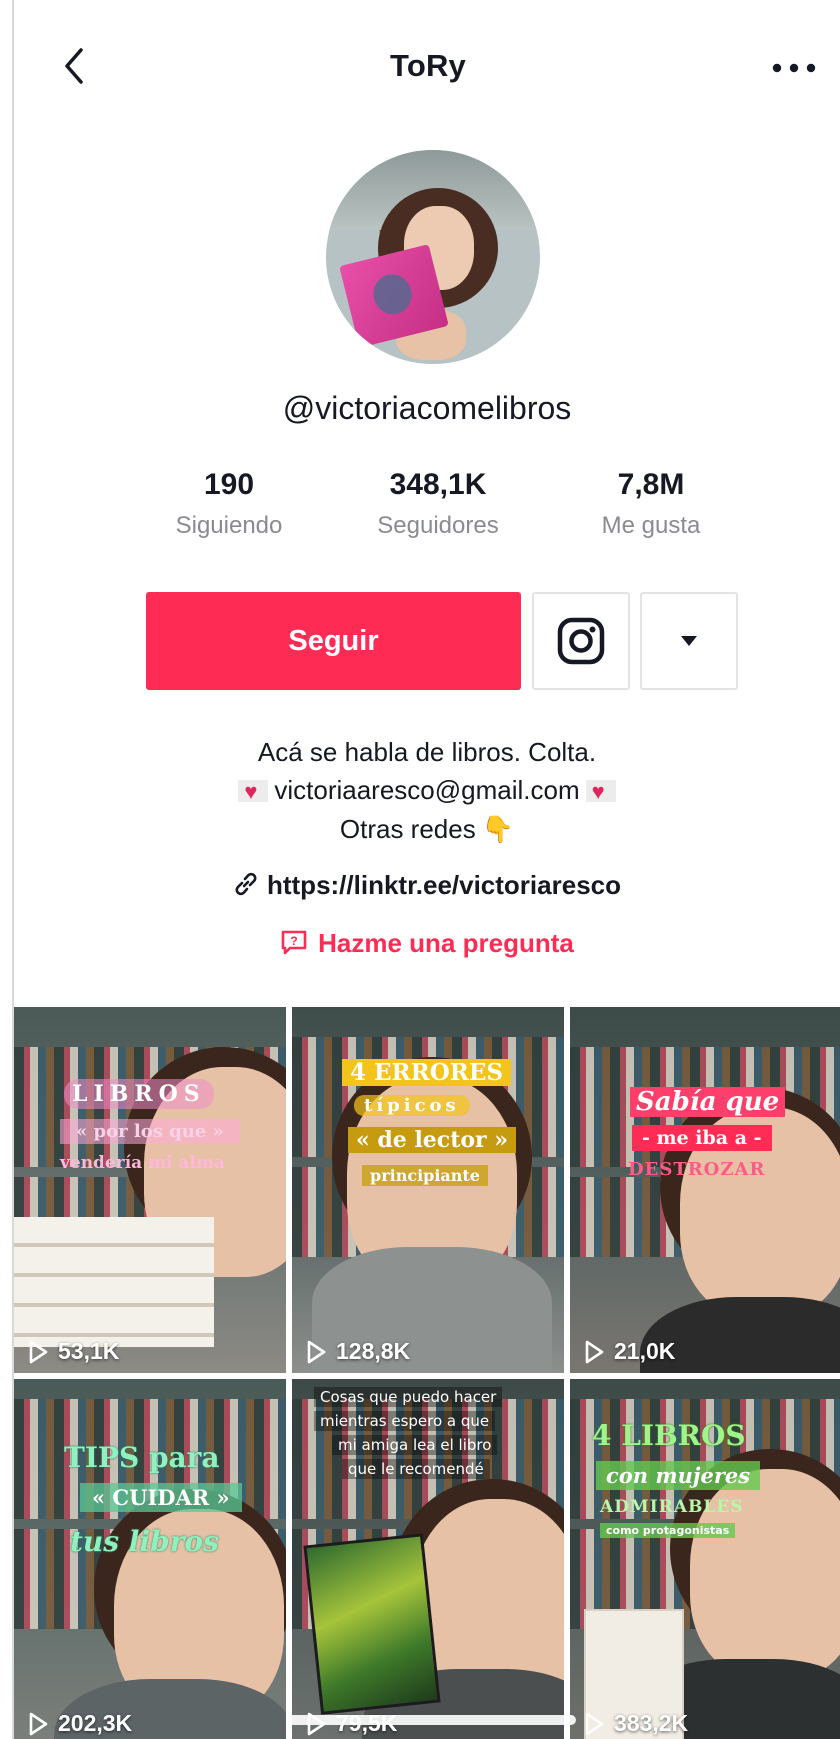 Image resolution: width=840 pixels, height=1739 pixels. Describe the element at coordinates (144, 1541) in the screenshot. I see `video-overlay-text: tus libros` at that location.